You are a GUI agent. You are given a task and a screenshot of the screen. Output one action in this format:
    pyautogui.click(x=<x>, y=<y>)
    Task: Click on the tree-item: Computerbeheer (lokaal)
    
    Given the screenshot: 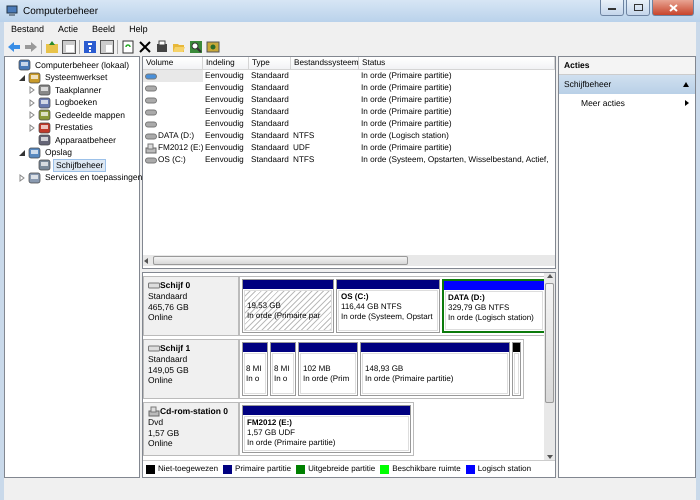 What is the action you would take?
    pyautogui.click(x=82, y=65)
    